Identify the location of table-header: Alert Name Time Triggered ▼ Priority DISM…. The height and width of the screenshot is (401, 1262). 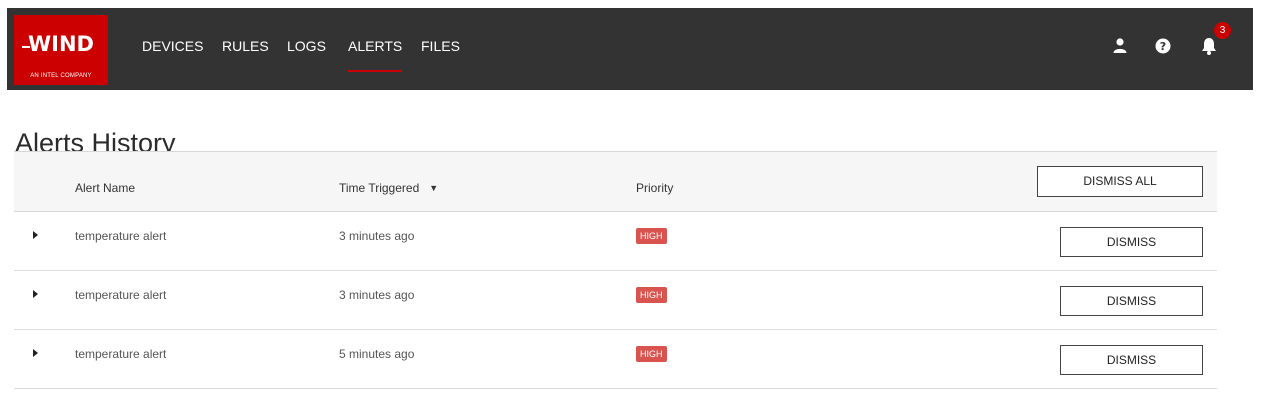
(615, 181).